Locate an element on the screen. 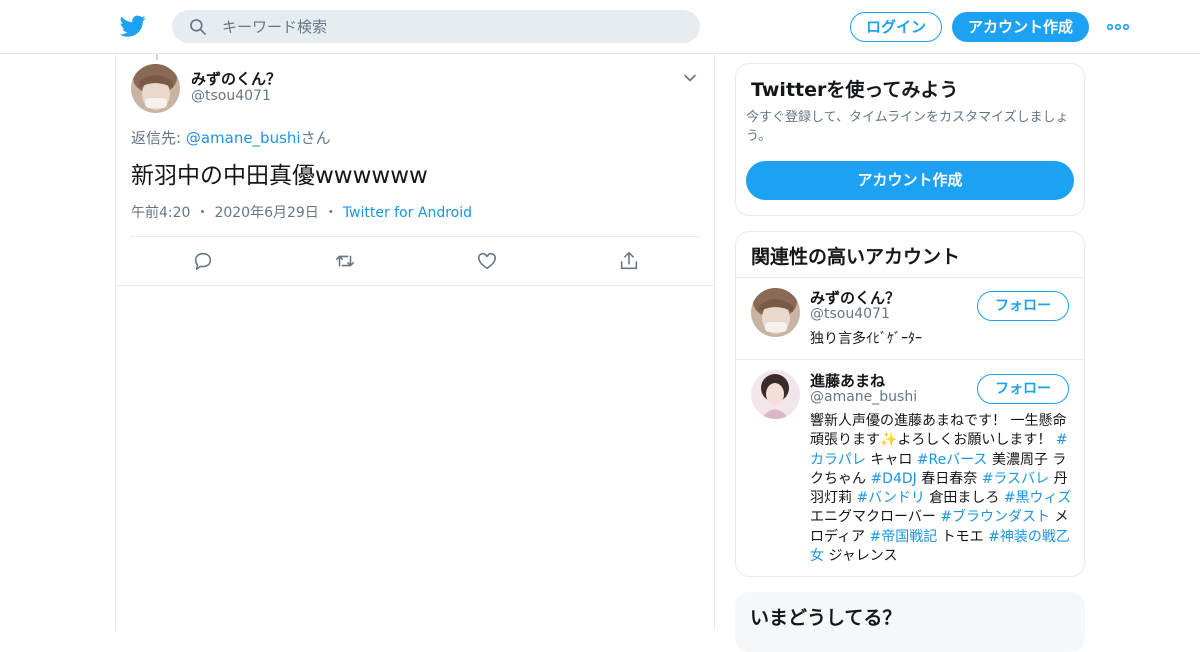 Image resolution: width=1200 pixels, height=652 pixels. retweet-icon is located at coordinates (345, 261).